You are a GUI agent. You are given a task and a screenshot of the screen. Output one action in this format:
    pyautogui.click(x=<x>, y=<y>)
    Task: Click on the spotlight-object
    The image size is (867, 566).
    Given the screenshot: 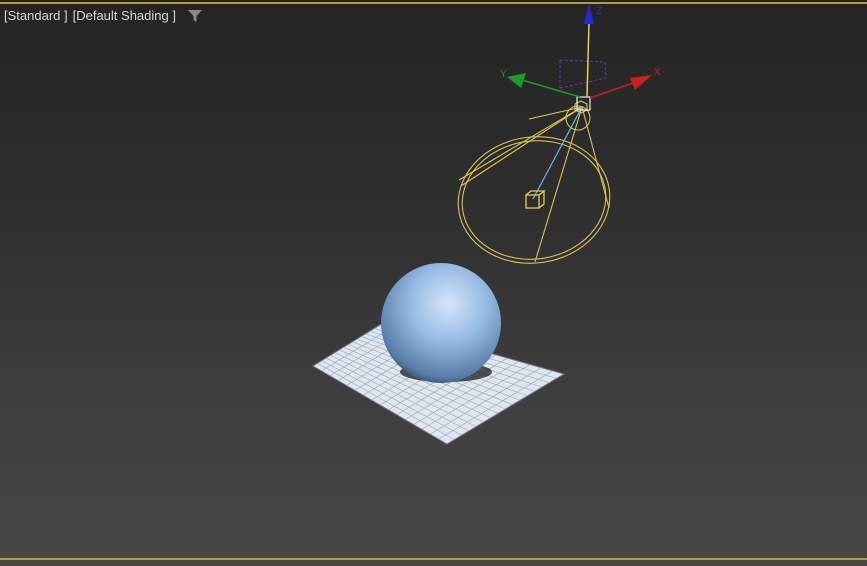 What is the action you would take?
    pyautogui.click(x=534, y=186)
    